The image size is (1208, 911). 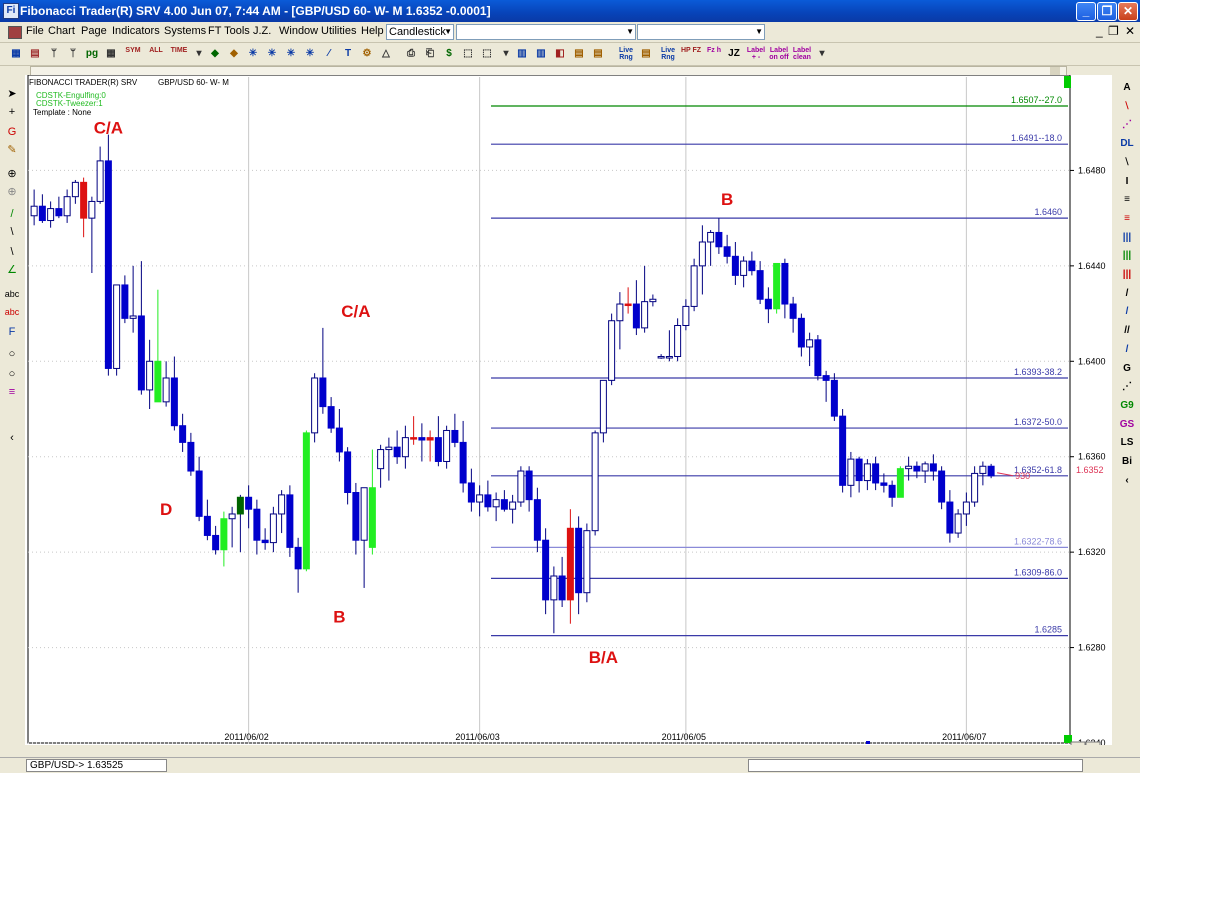 I want to click on menu-ft-tools: FT Tools, so click(x=229, y=31).